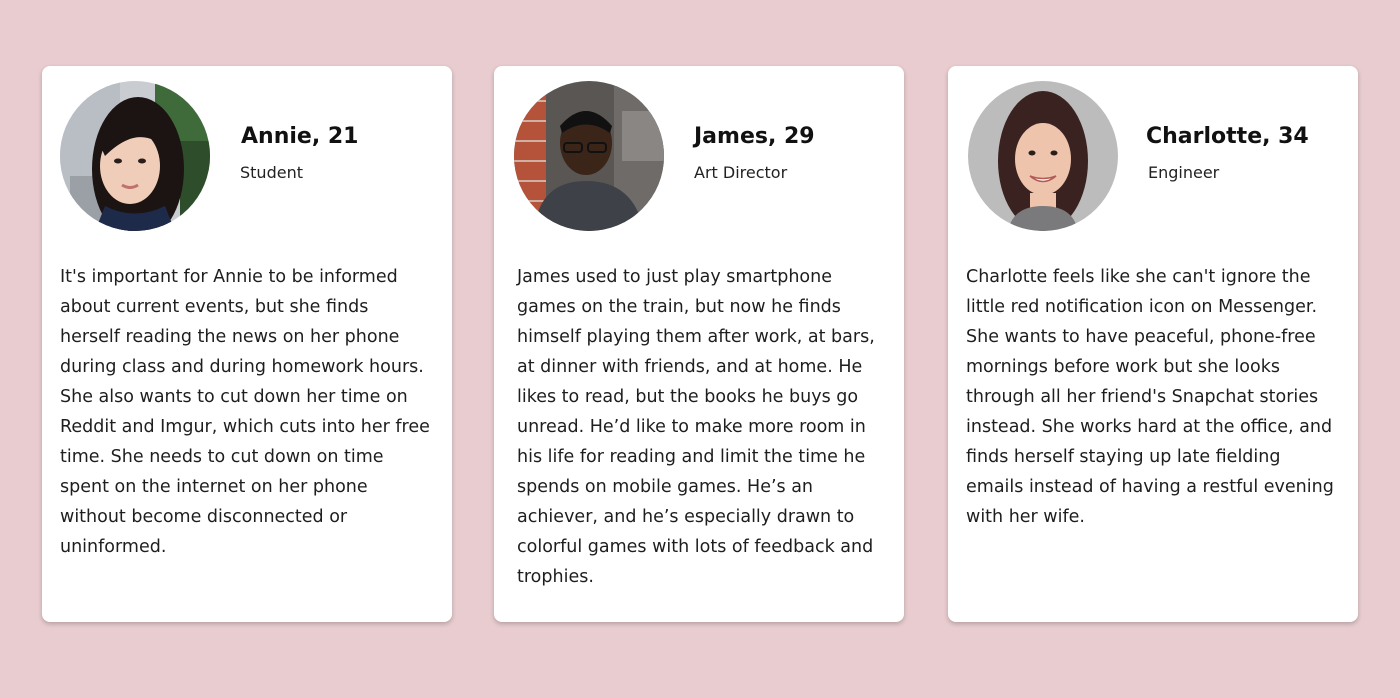  I want to click on avatar-james, so click(589, 156).